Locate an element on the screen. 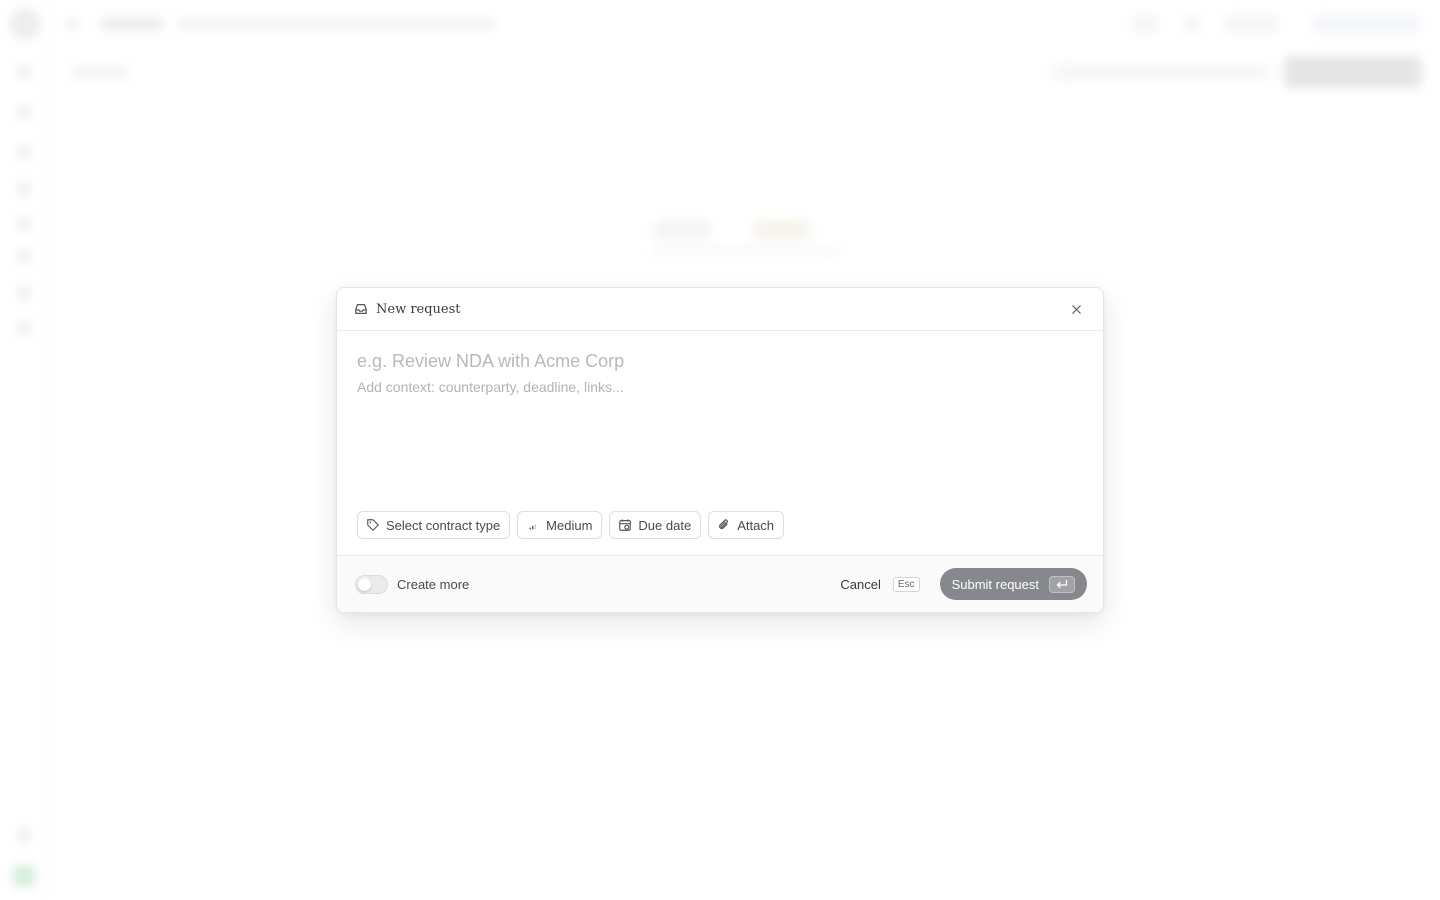 This screenshot has height=900, width=1440. due-date-button: Due date is located at coordinates (655, 525).